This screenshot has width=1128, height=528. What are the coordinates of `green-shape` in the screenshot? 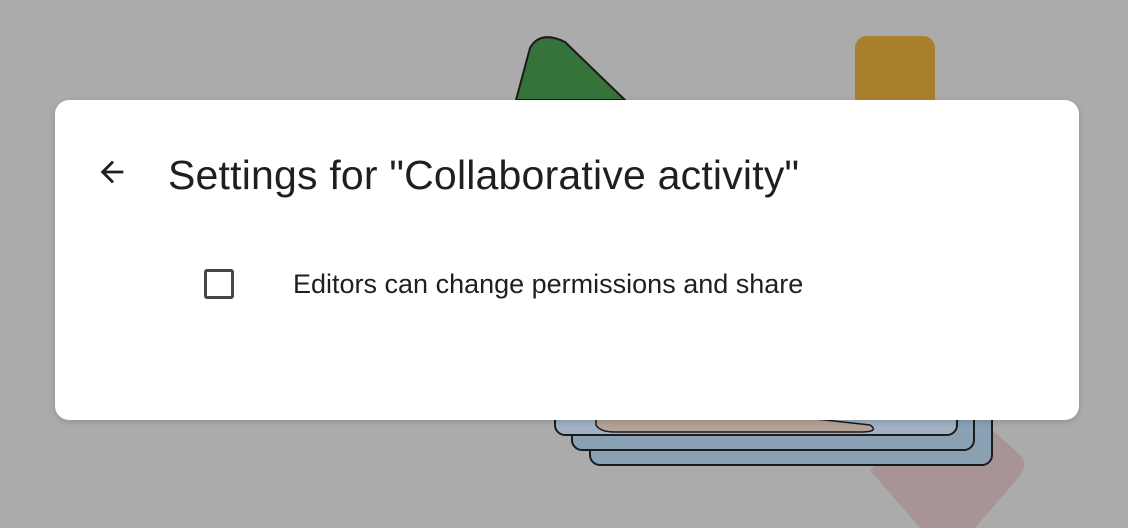 It's located at (571, 68).